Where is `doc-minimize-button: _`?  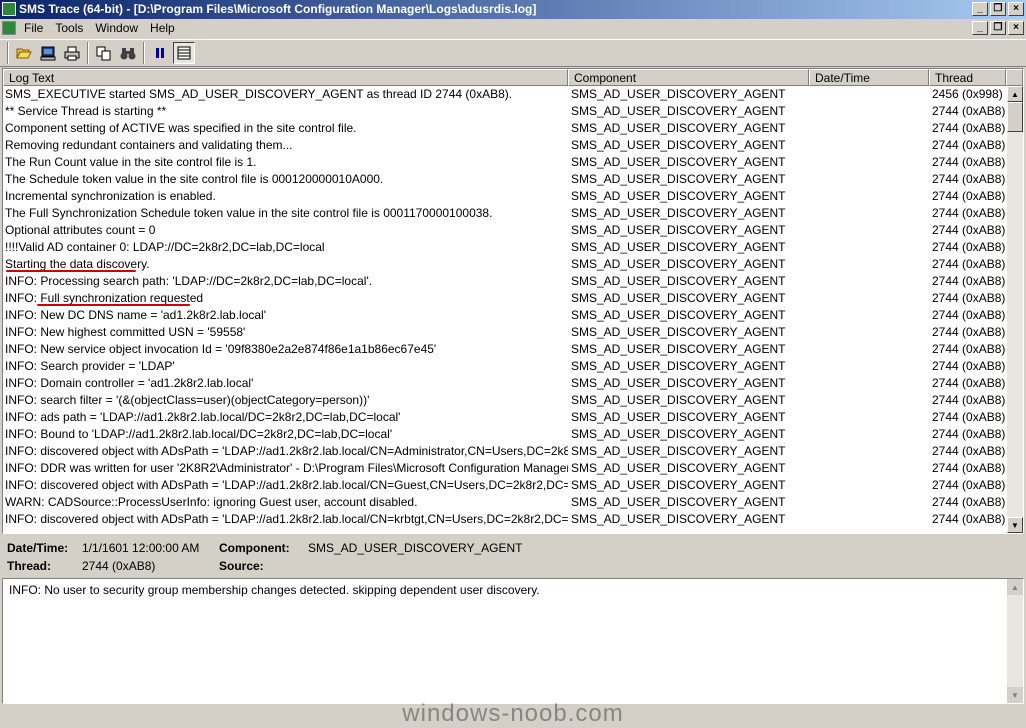 doc-minimize-button: _ is located at coordinates (980, 28).